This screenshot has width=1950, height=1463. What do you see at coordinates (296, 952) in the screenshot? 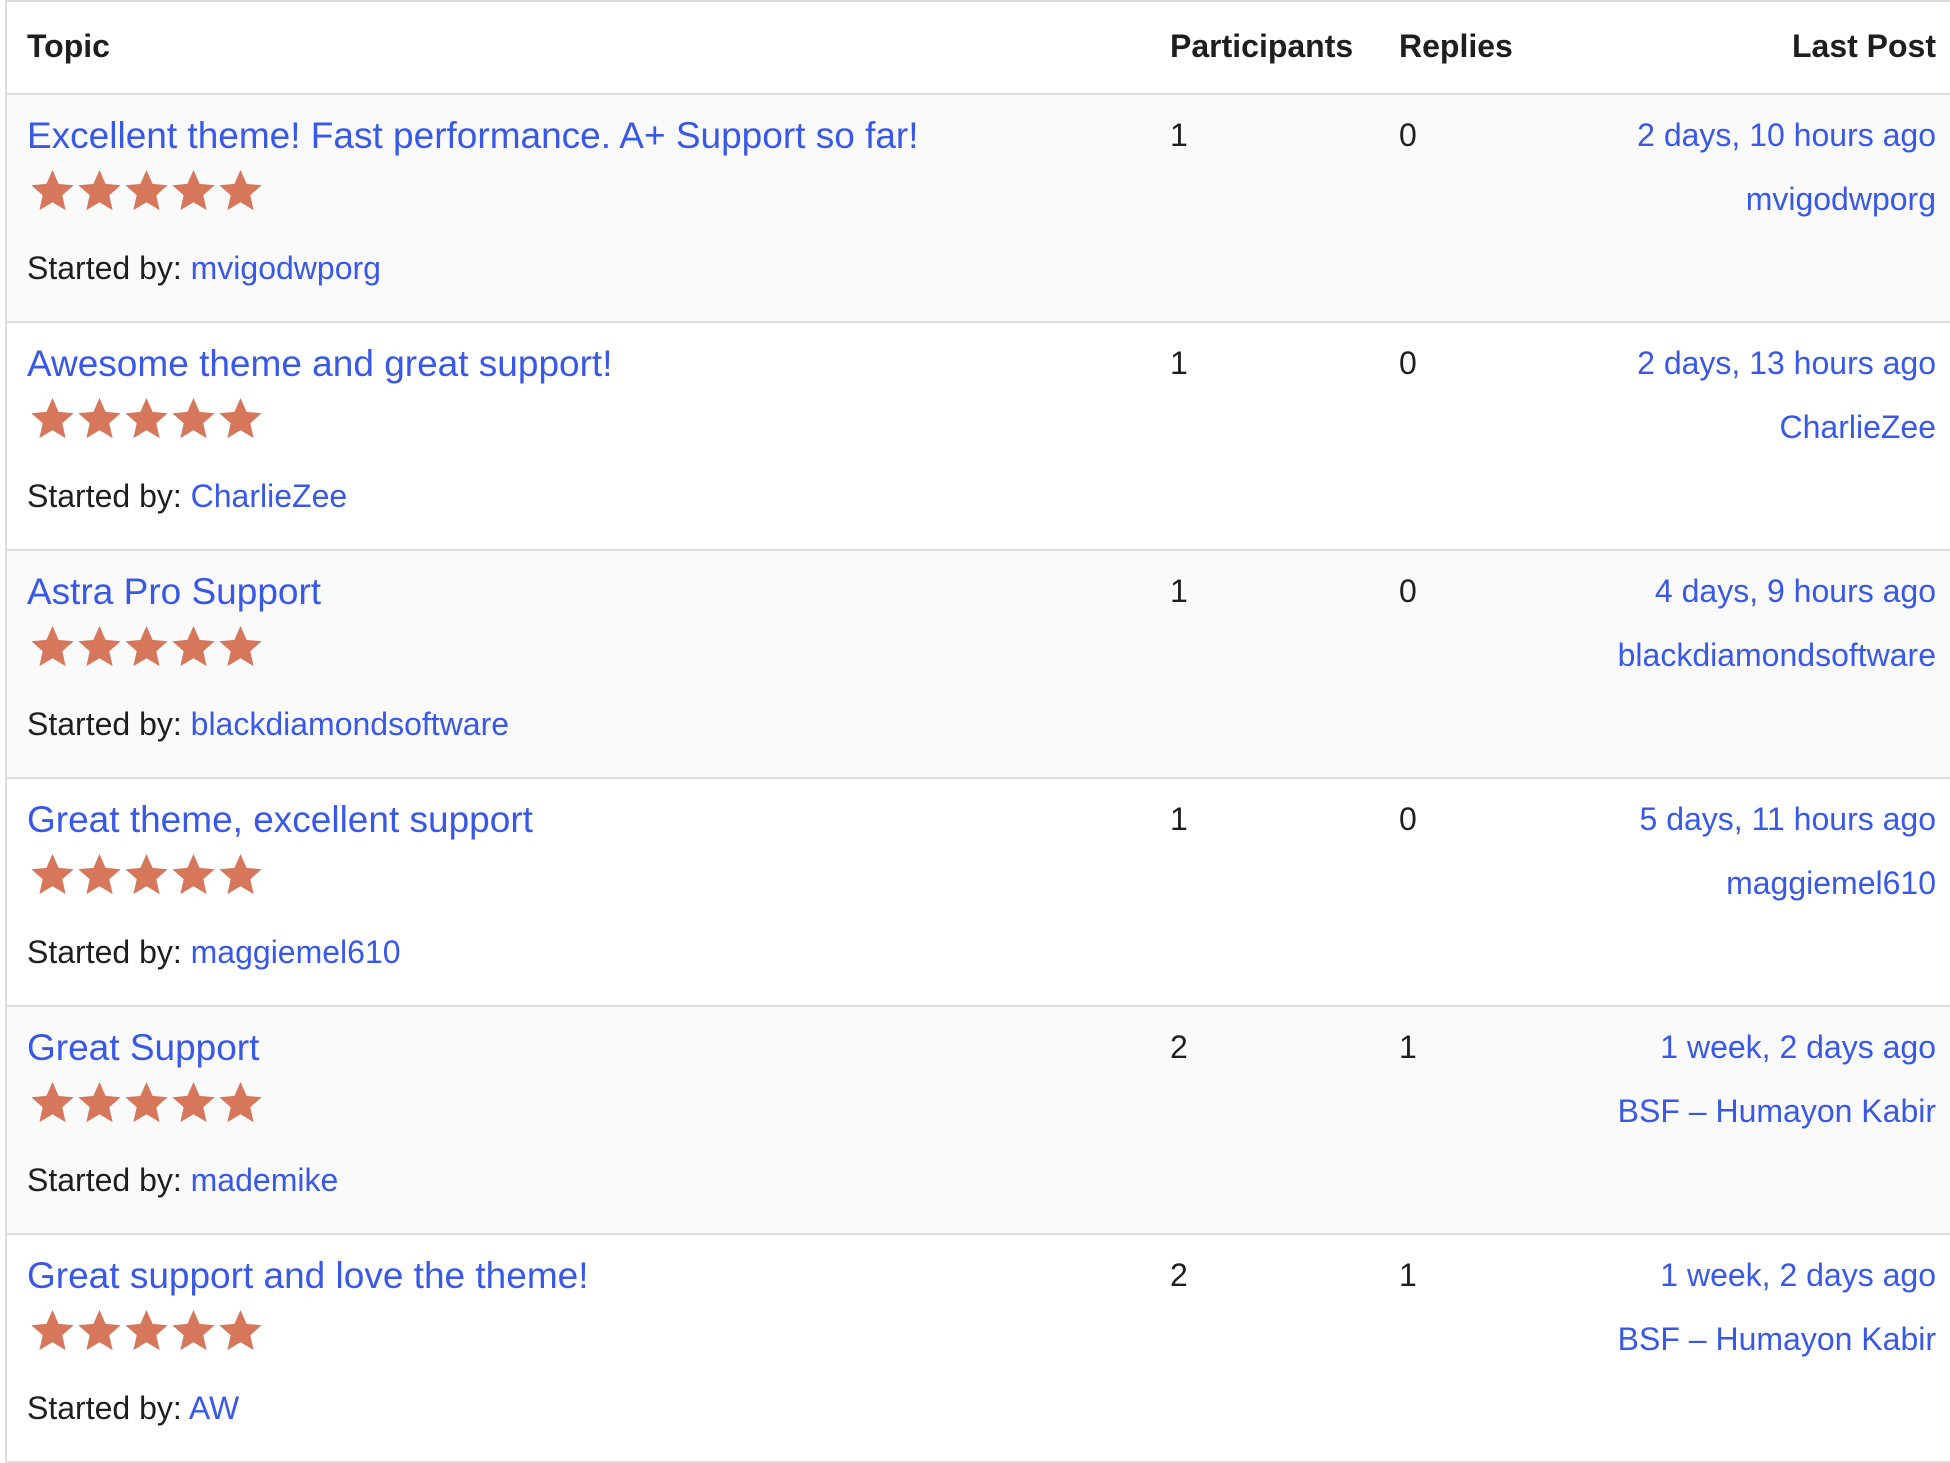
I see `author-link: maggiemel610` at bounding box center [296, 952].